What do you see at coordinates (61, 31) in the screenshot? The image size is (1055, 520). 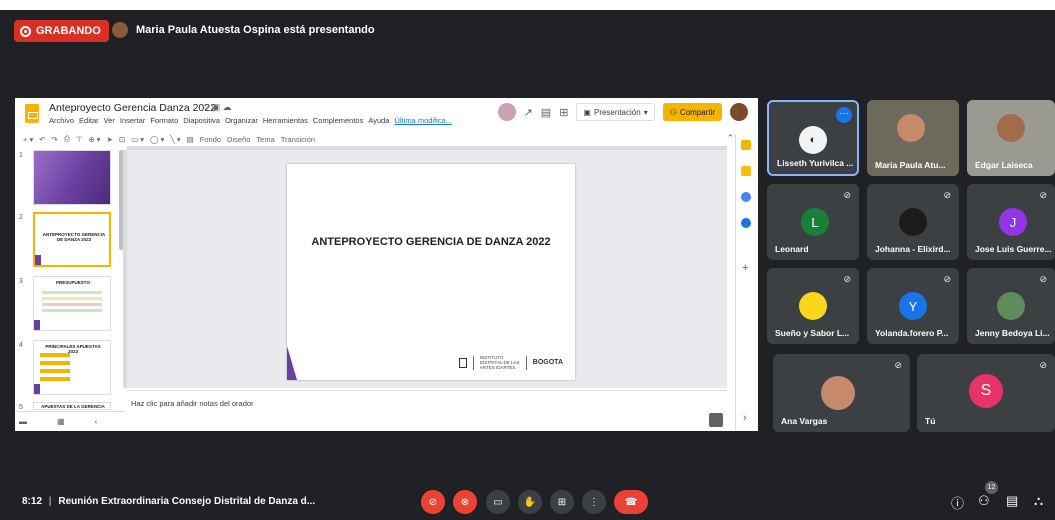 I see `recording-badge: GRABANDO` at bounding box center [61, 31].